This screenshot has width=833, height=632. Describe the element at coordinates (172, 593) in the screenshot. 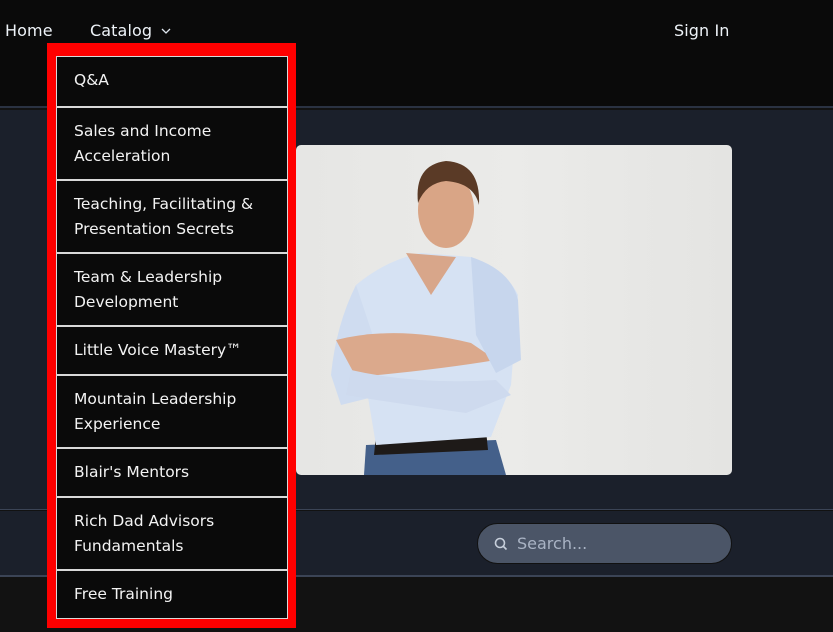

I see `menu-item-free-training: Free Training` at that location.